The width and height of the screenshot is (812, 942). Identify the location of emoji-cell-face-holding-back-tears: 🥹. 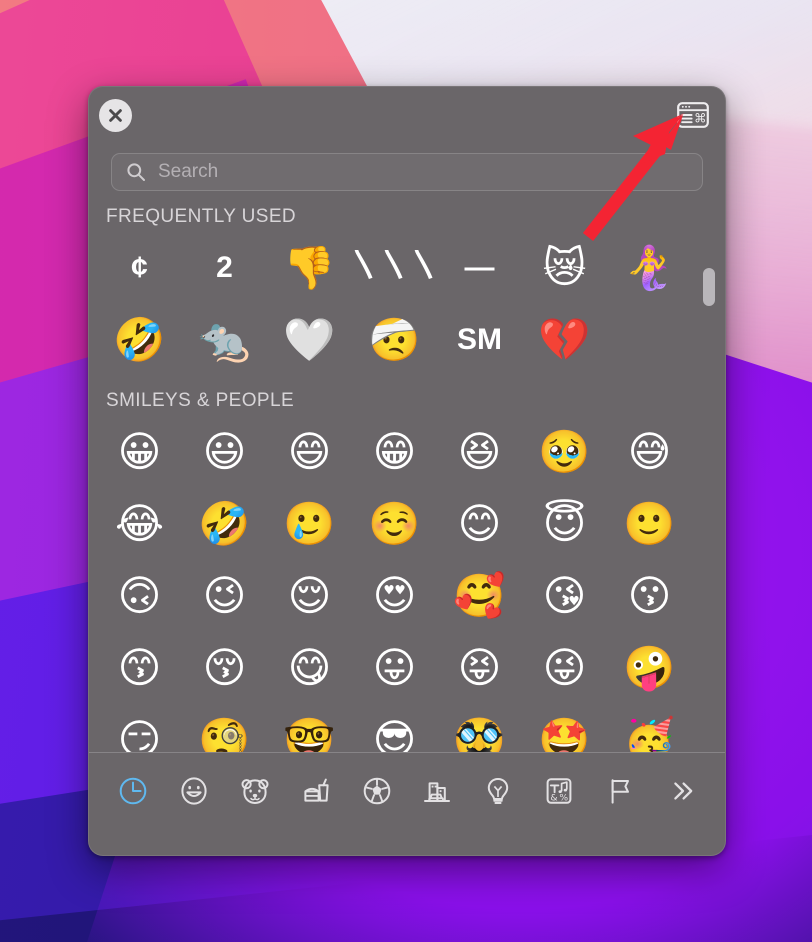
(564, 452).